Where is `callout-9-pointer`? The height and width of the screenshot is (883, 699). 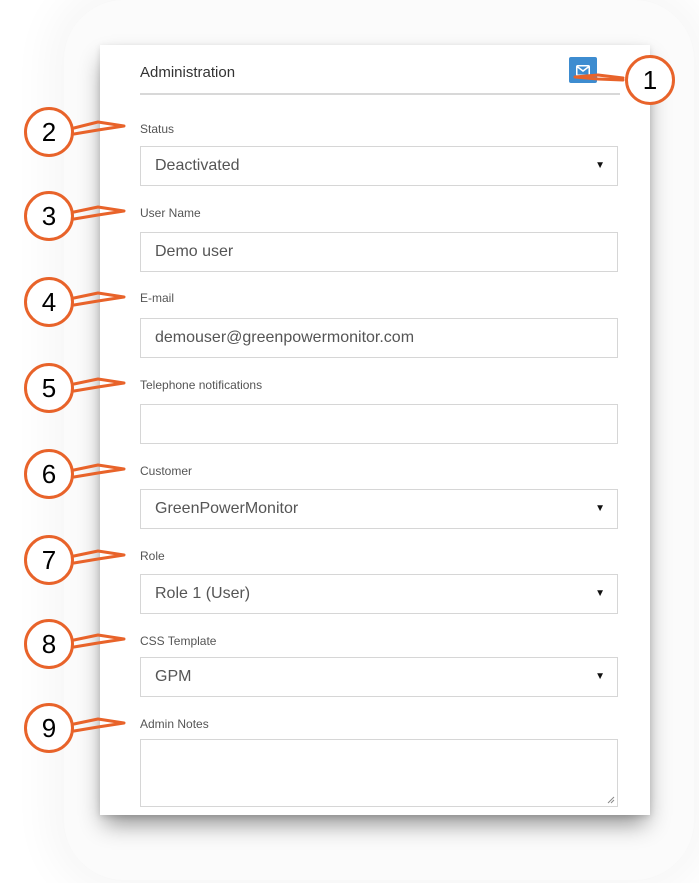 callout-9-pointer is located at coordinates (99, 725).